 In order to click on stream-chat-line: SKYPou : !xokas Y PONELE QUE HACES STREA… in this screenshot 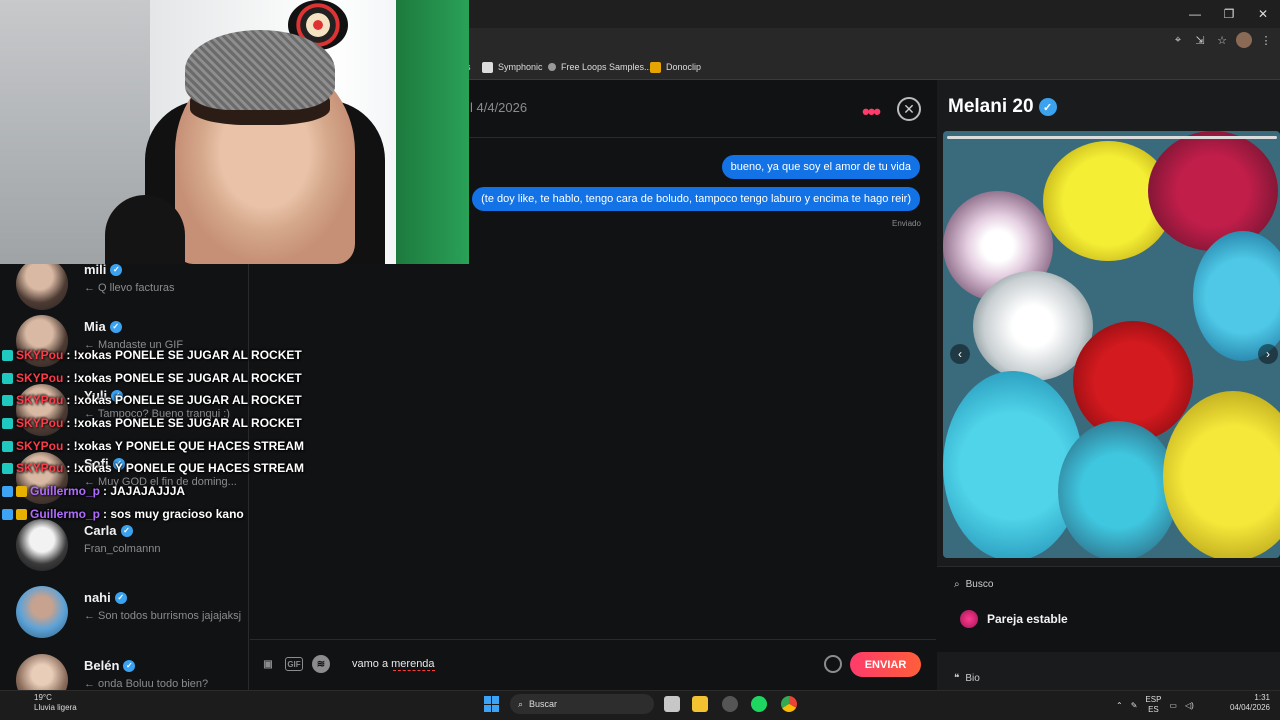, I will do `click(153, 446)`.